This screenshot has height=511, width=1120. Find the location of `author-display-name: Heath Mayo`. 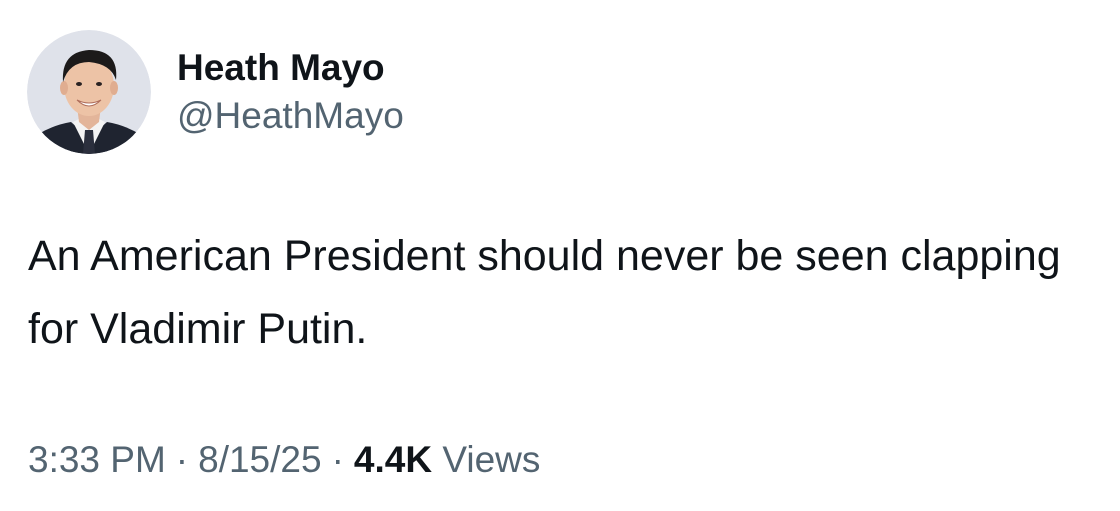

author-display-name: Heath Mayo is located at coordinates (290, 68).